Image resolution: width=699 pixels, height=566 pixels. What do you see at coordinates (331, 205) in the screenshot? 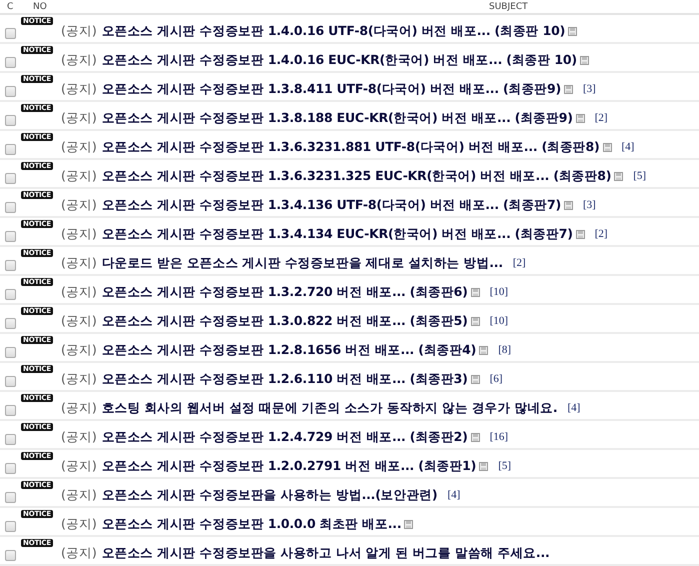
I see `post-title-link: 오픈소스 게시판 수정증보판 1.3.4.136 UTF-8(다국어) 버전 배포... (최종판7)` at bounding box center [331, 205].